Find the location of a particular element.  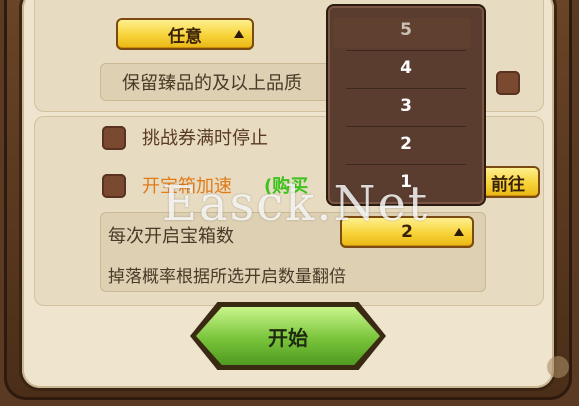

keep-quality-label: 保留臻品的及以上品质 is located at coordinates (212, 83).